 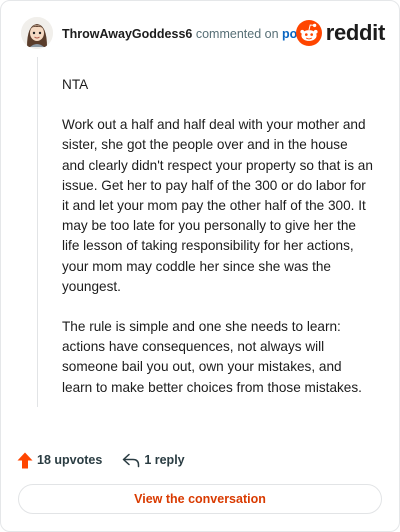 I want to click on comment-paragraph: NTA, so click(x=75, y=84).